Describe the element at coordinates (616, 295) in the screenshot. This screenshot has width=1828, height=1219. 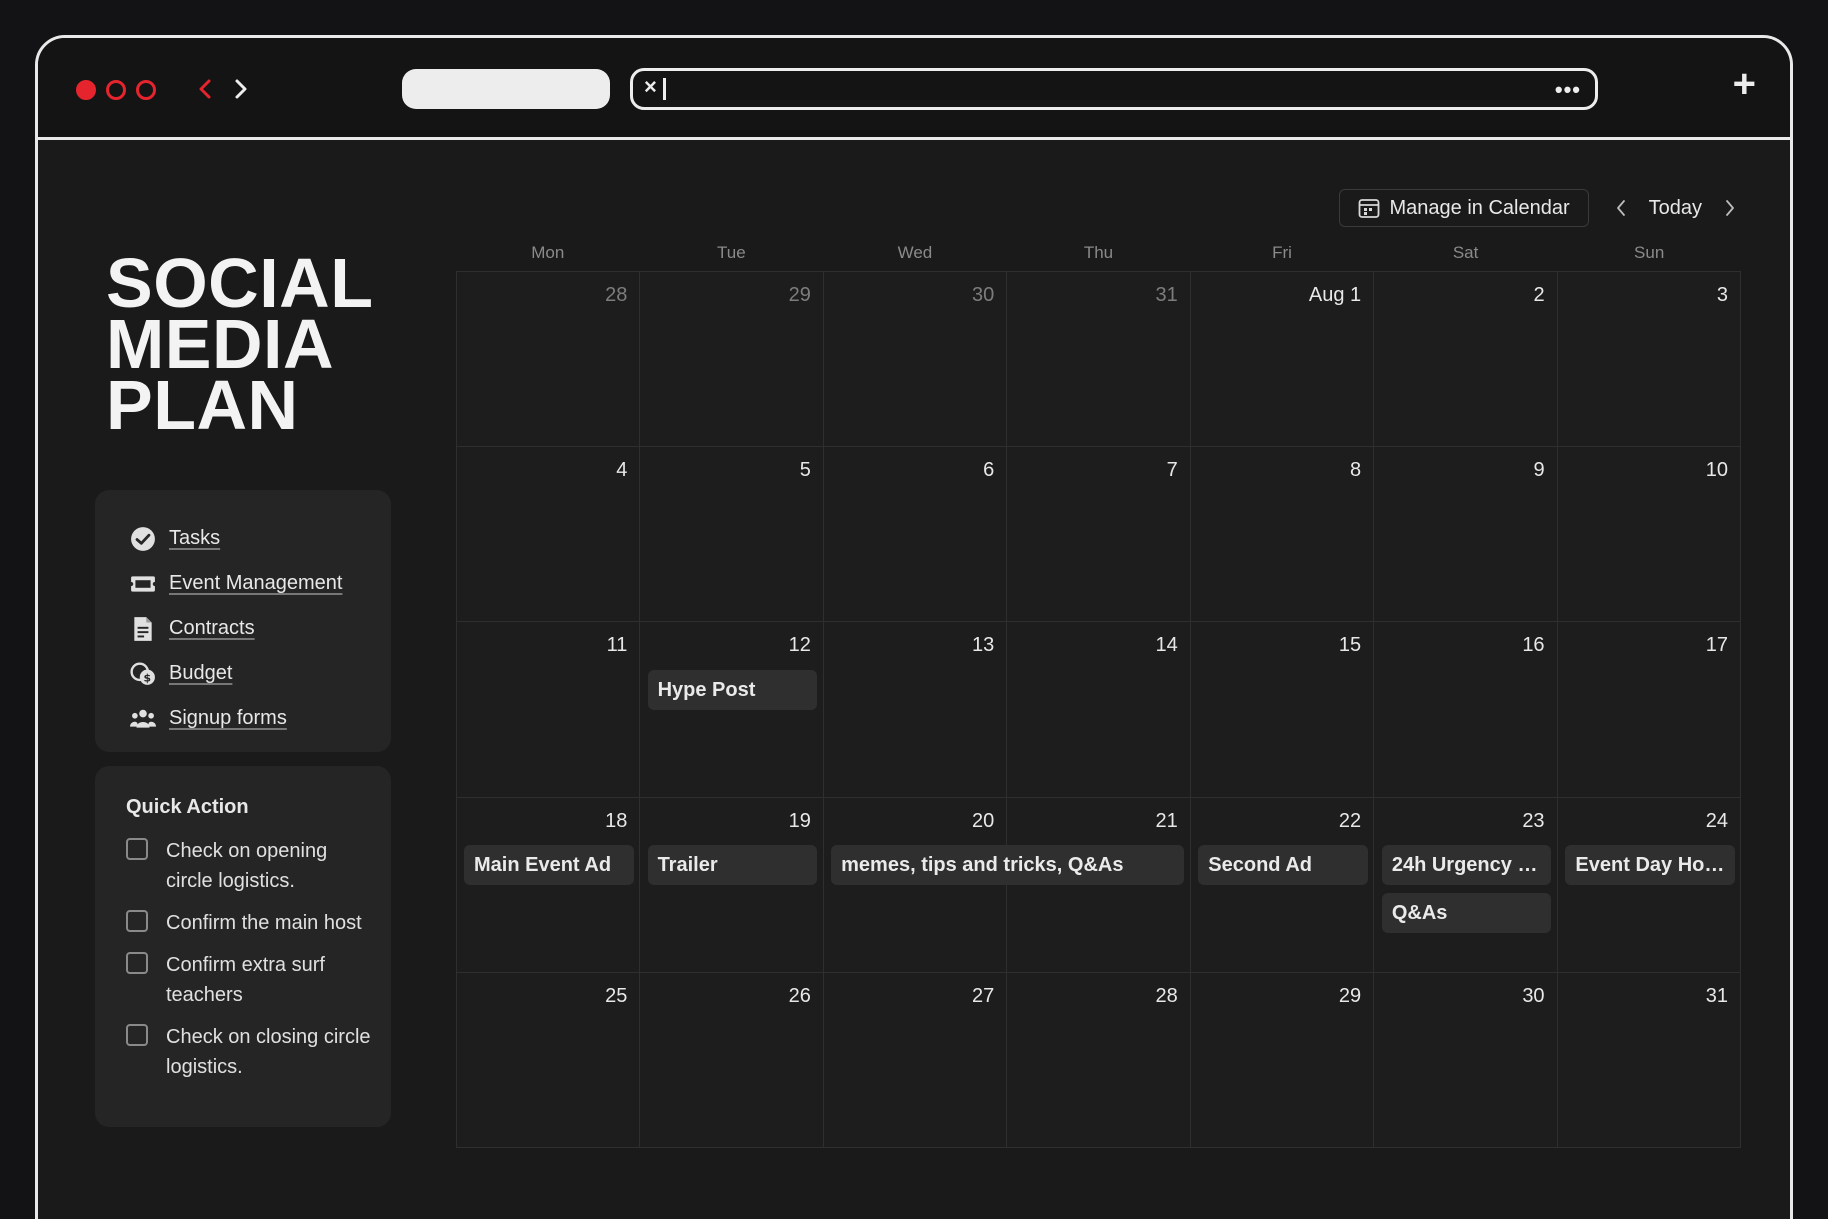
I see `day-number: 28` at that location.